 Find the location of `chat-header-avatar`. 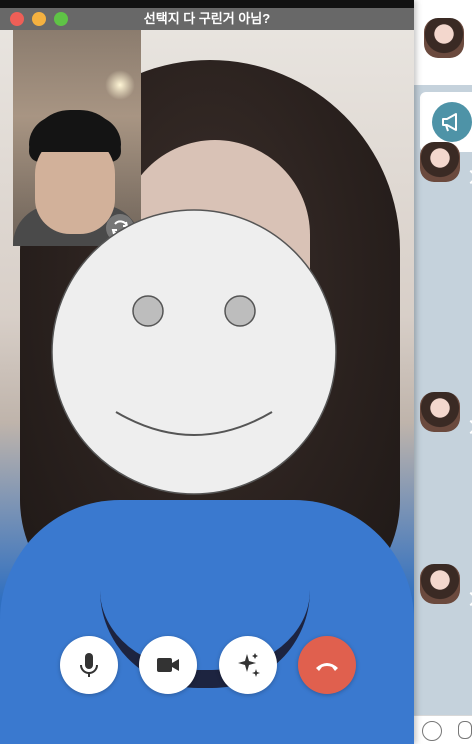

chat-header-avatar is located at coordinates (444, 38).